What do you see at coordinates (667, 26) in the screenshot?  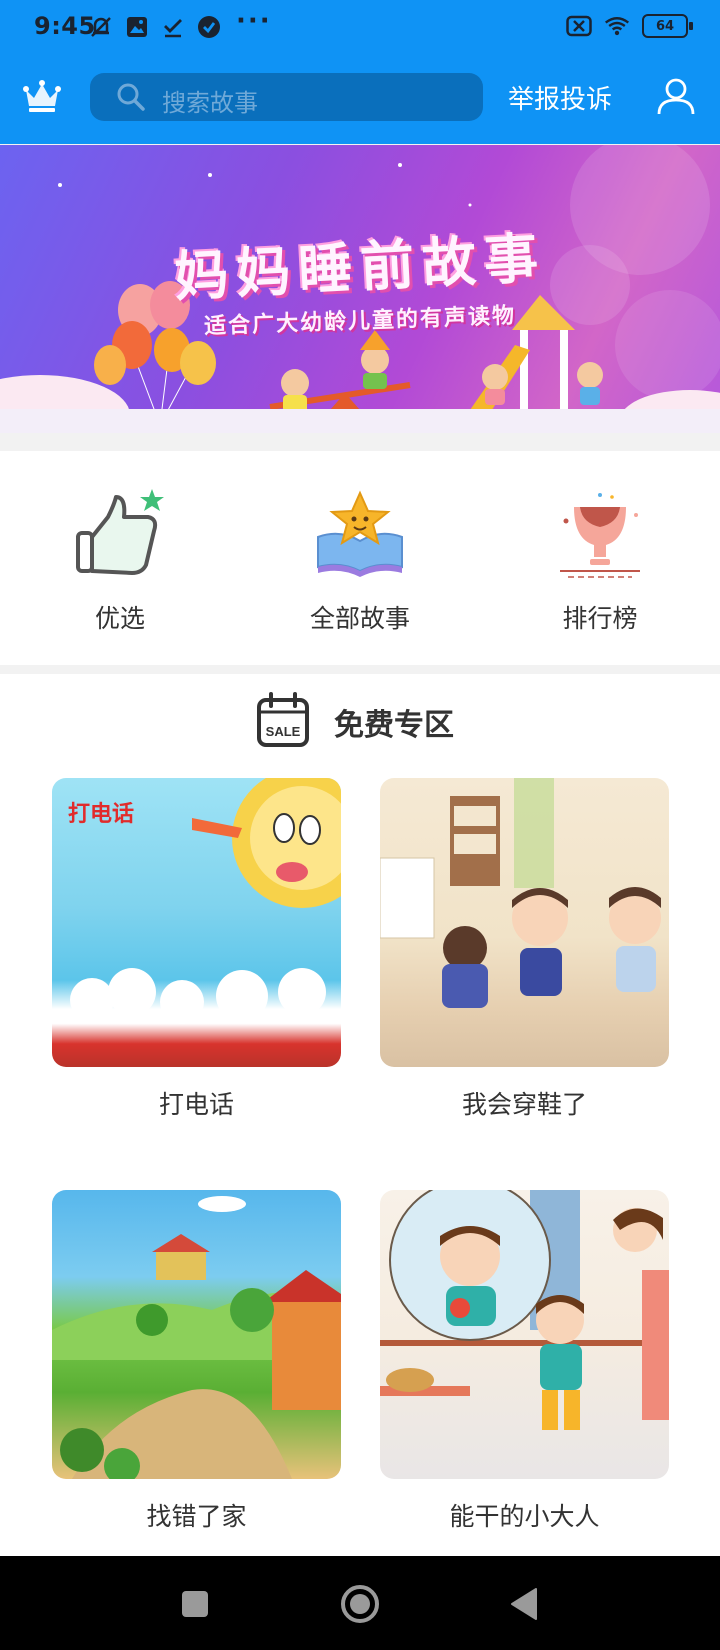 I see `battery-indicator: 64` at bounding box center [667, 26].